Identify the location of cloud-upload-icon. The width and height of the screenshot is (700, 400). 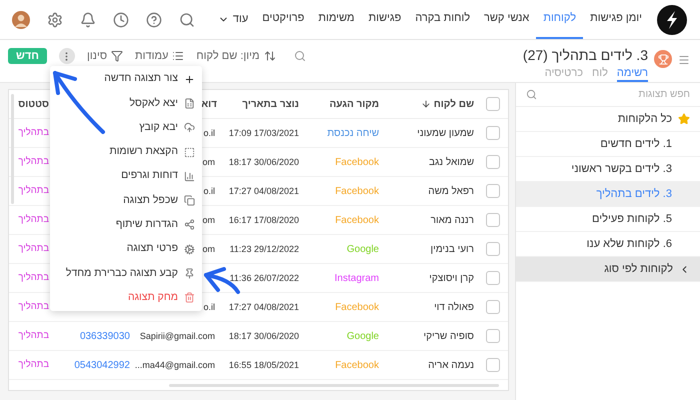
(189, 128).